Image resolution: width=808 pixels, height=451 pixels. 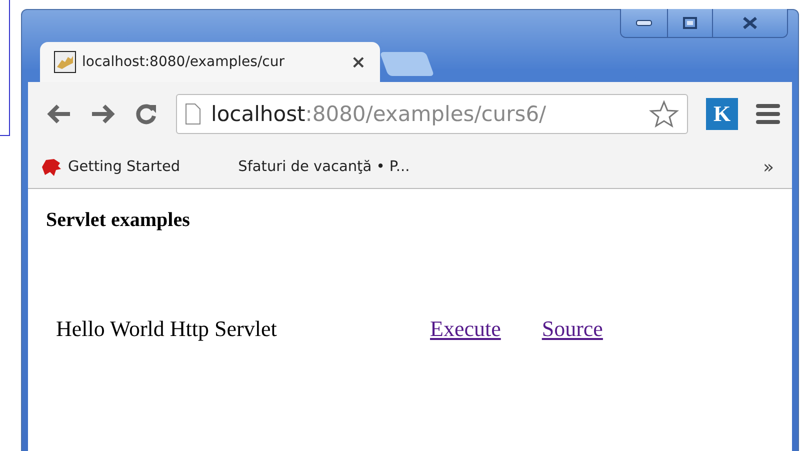 I want to click on maximize-button, so click(x=689, y=23).